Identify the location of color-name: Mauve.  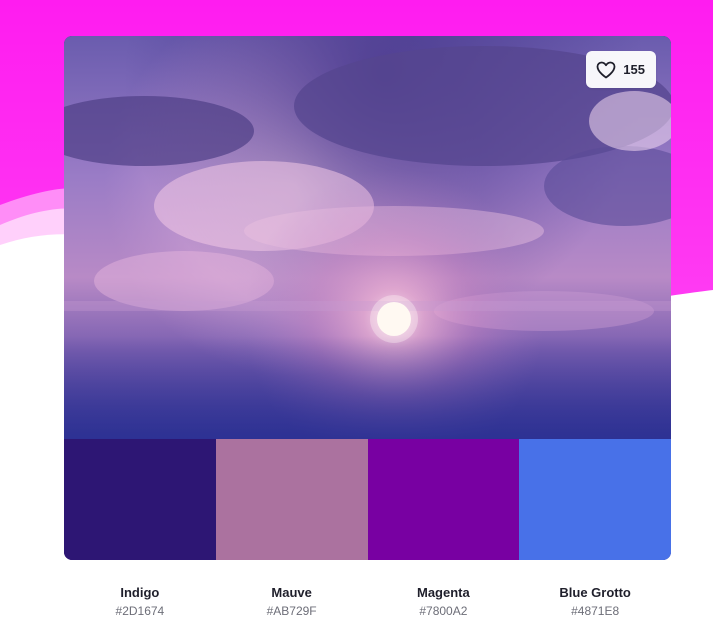
(291, 592).